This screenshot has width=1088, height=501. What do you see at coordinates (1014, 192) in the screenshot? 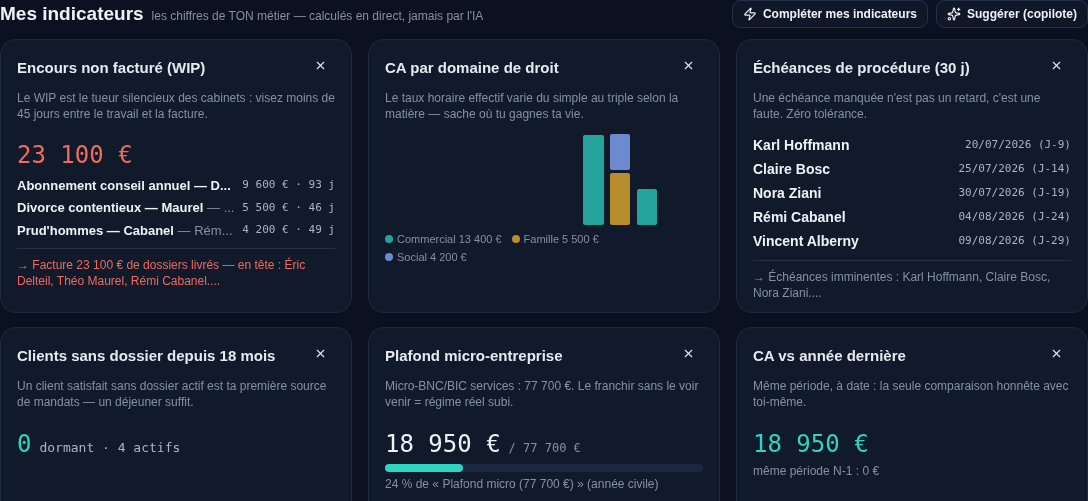
I see `deadline-date: 30/07/2026 (J-19)` at bounding box center [1014, 192].